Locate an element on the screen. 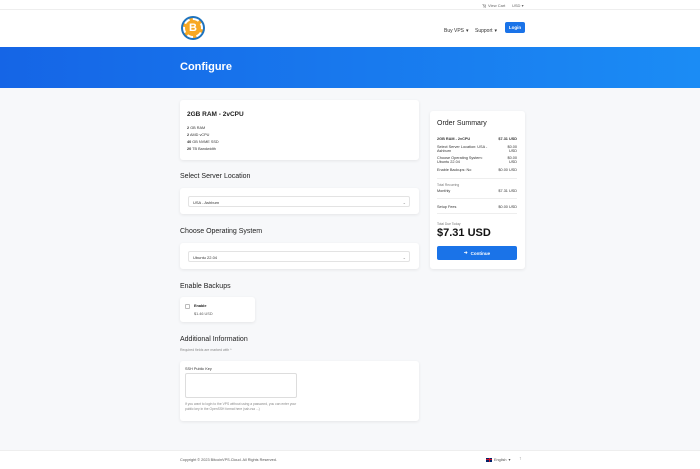 This screenshot has height=469, width=700. feature-label: GB NVME SSD is located at coordinates (205, 142).